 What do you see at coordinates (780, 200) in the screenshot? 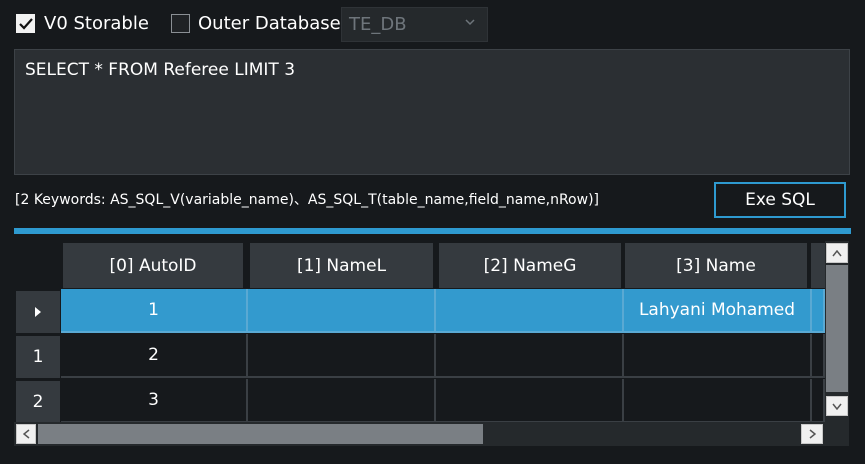
I see `exe-sql-button: Exe SQL` at bounding box center [780, 200].